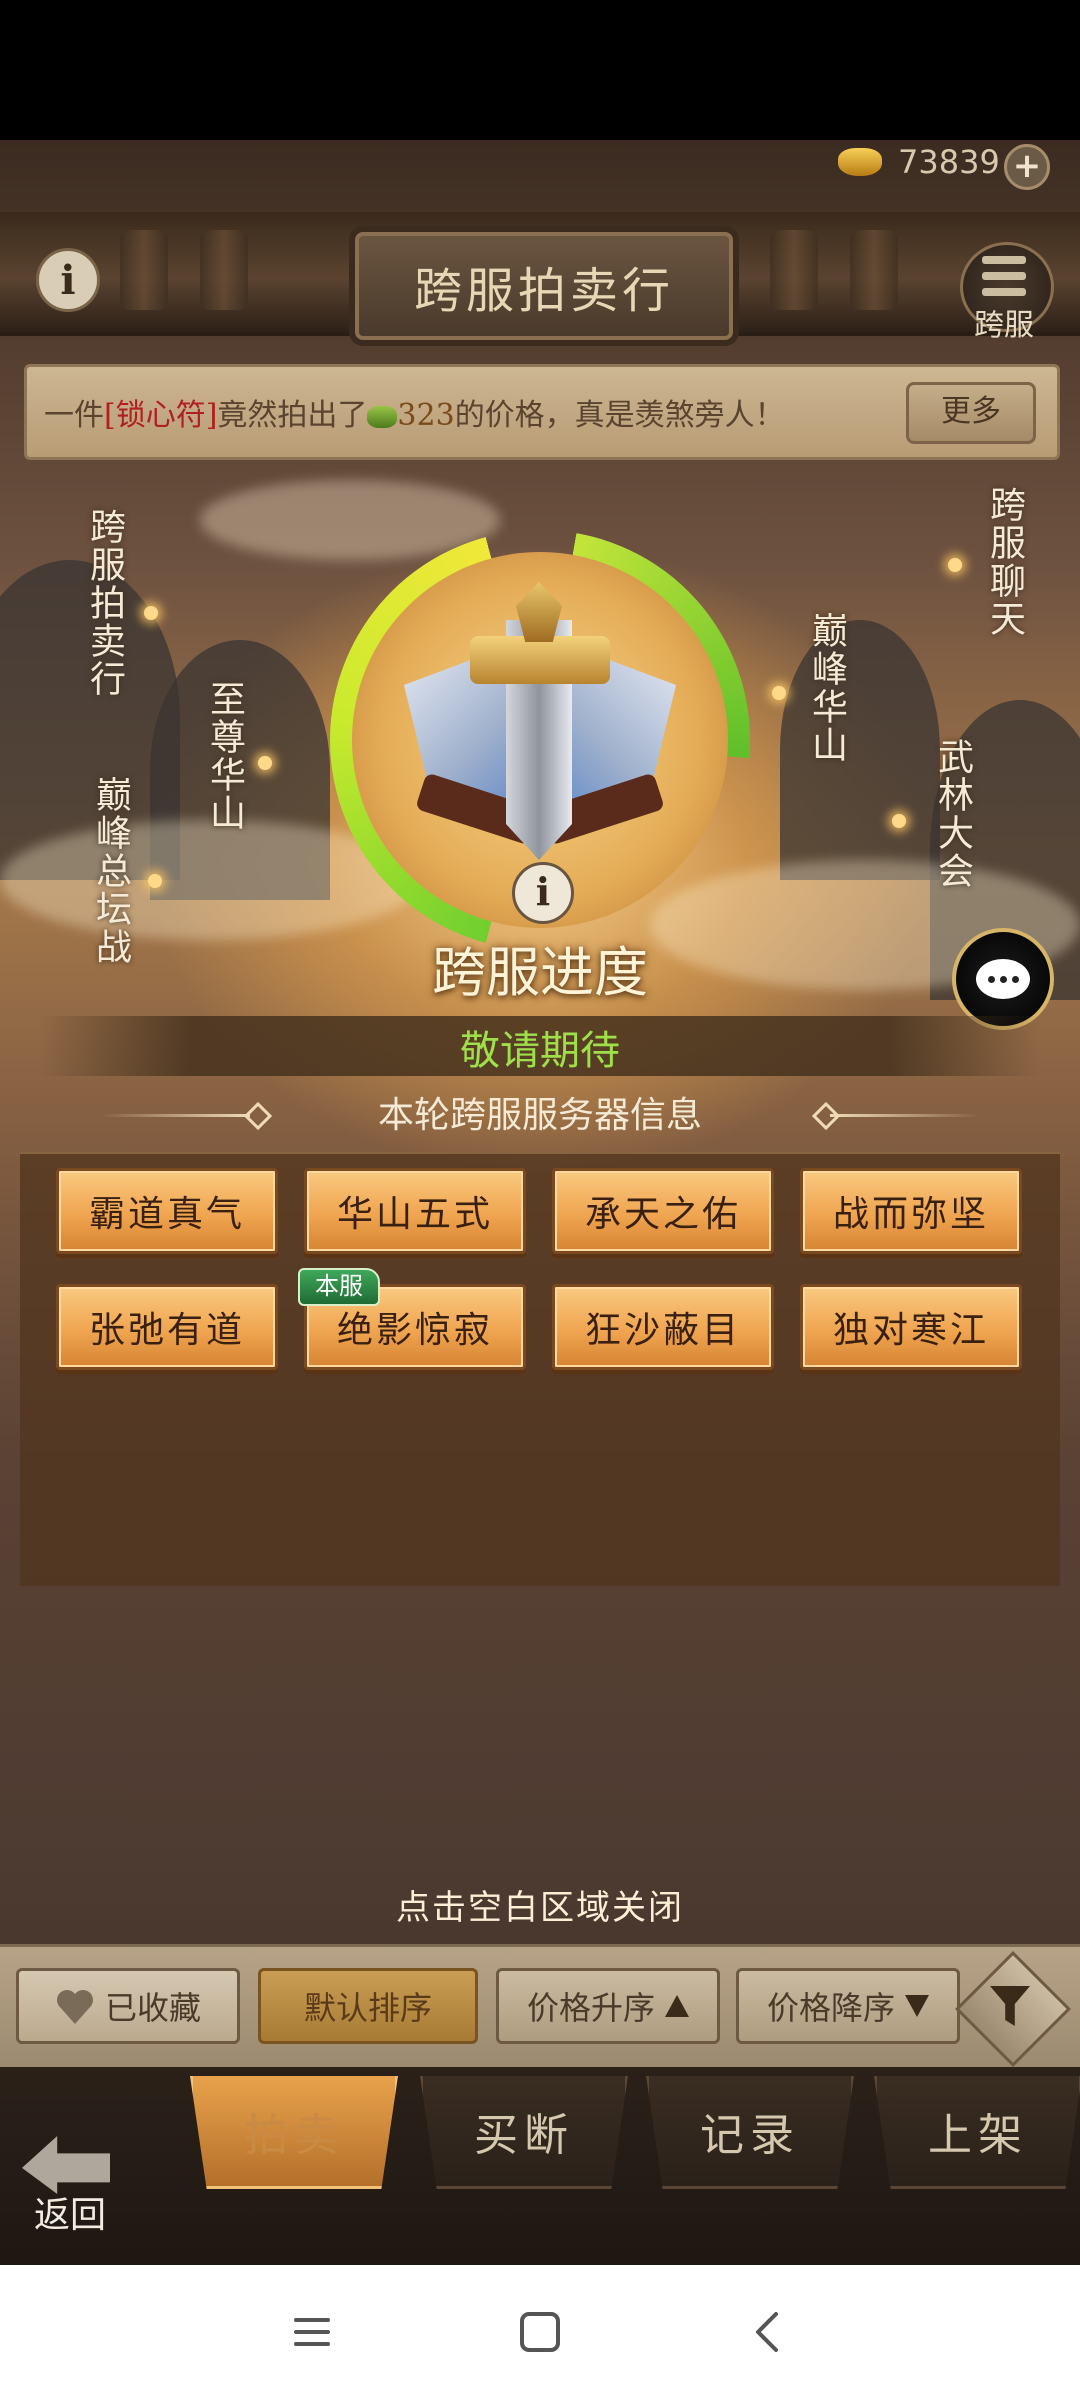 The width and height of the screenshot is (1080, 2401). I want to click on tab-records: 记录, so click(750, 2132).